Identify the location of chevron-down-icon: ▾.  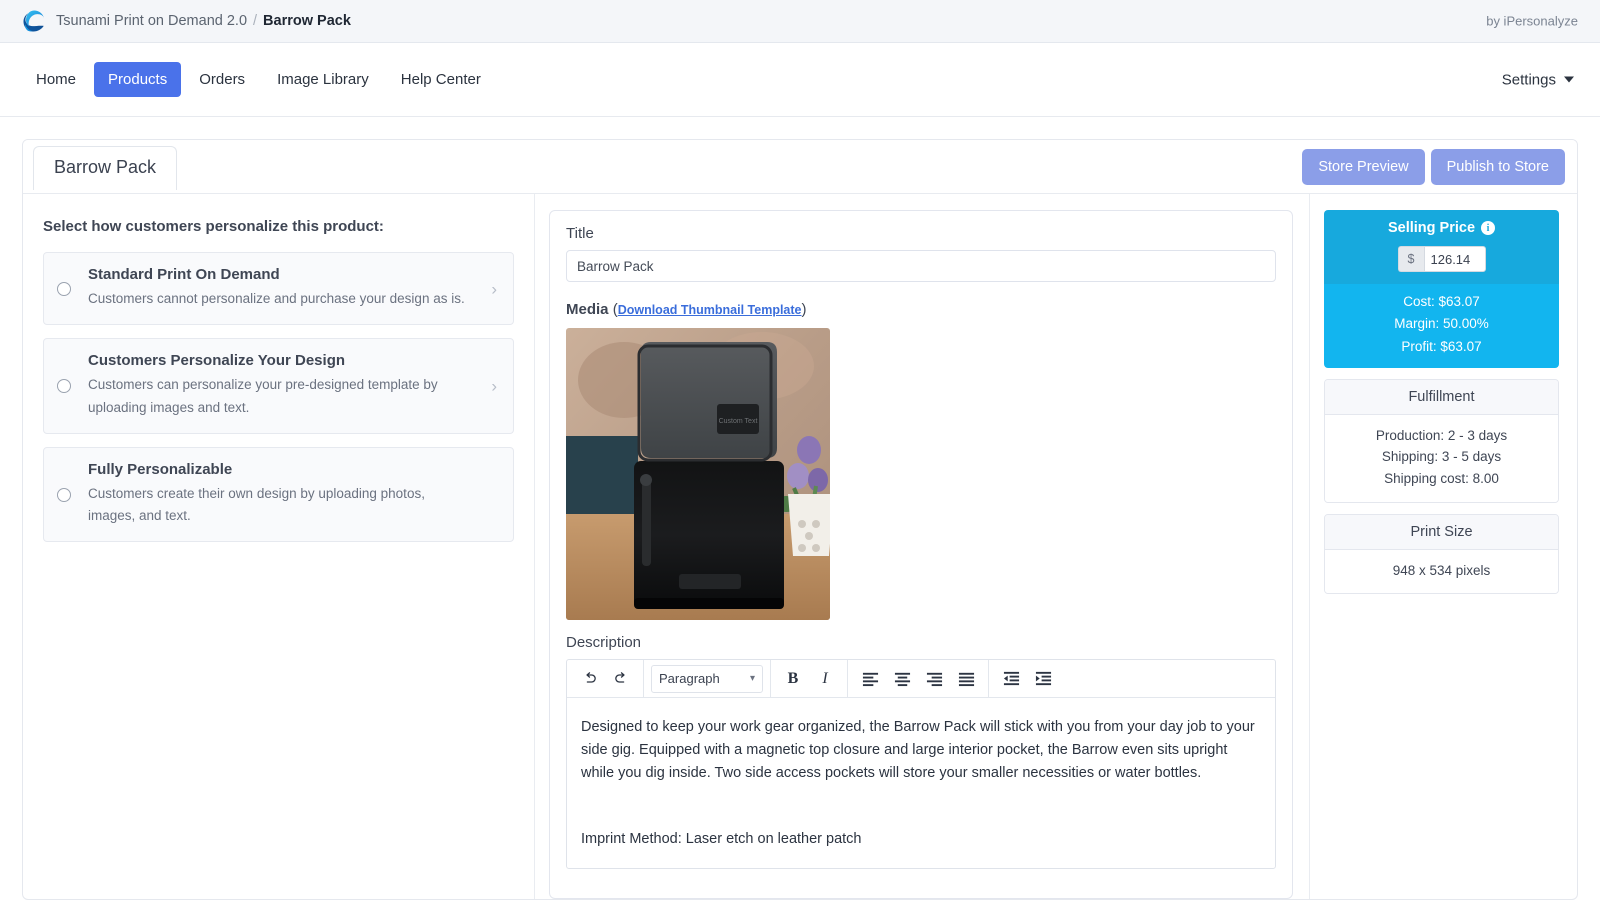
(752, 678).